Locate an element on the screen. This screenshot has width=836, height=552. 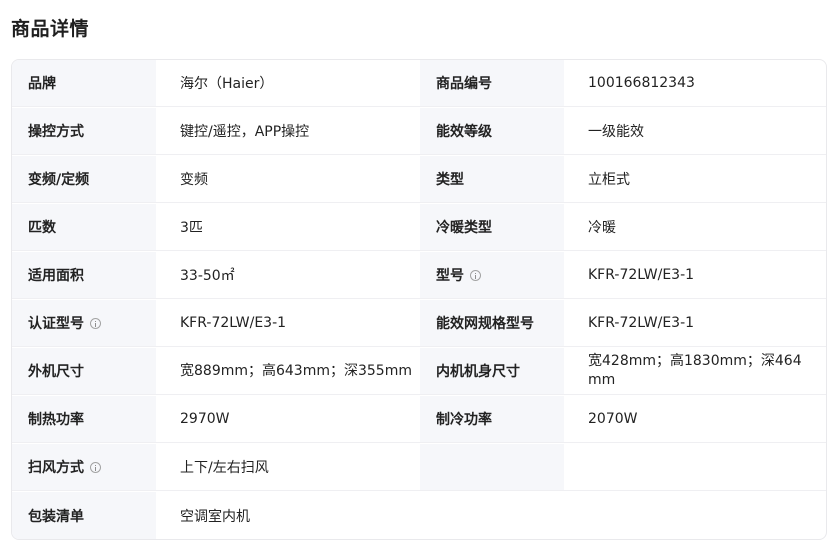
spec-key-heating-cooling-type: 冷暖类型 is located at coordinates (492, 227).